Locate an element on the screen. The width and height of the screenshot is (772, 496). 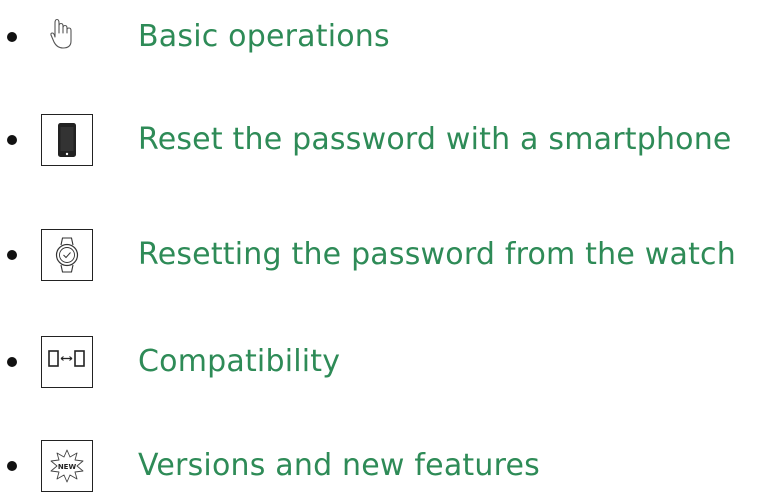
menu-item-reset-password-watch: Resetting the password from the watch is located at coordinates (386, 254).